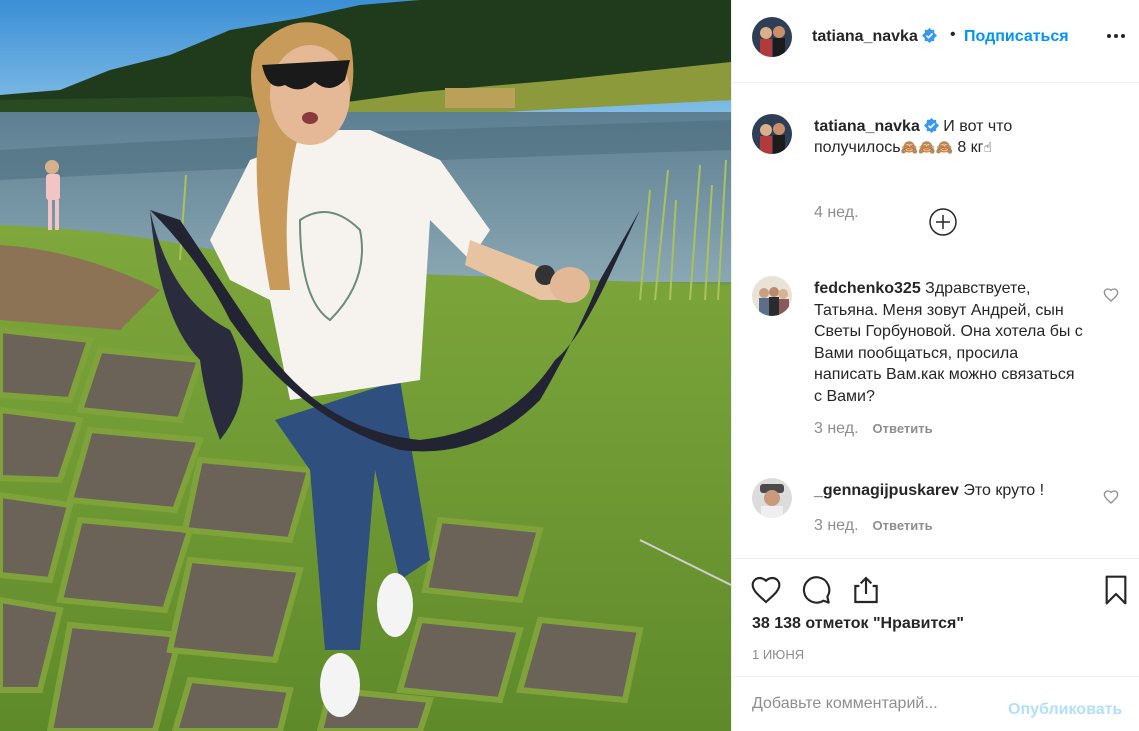 The height and width of the screenshot is (731, 1139). I want to click on comment-username: _gennagijpuskarev, so click(886, 490).